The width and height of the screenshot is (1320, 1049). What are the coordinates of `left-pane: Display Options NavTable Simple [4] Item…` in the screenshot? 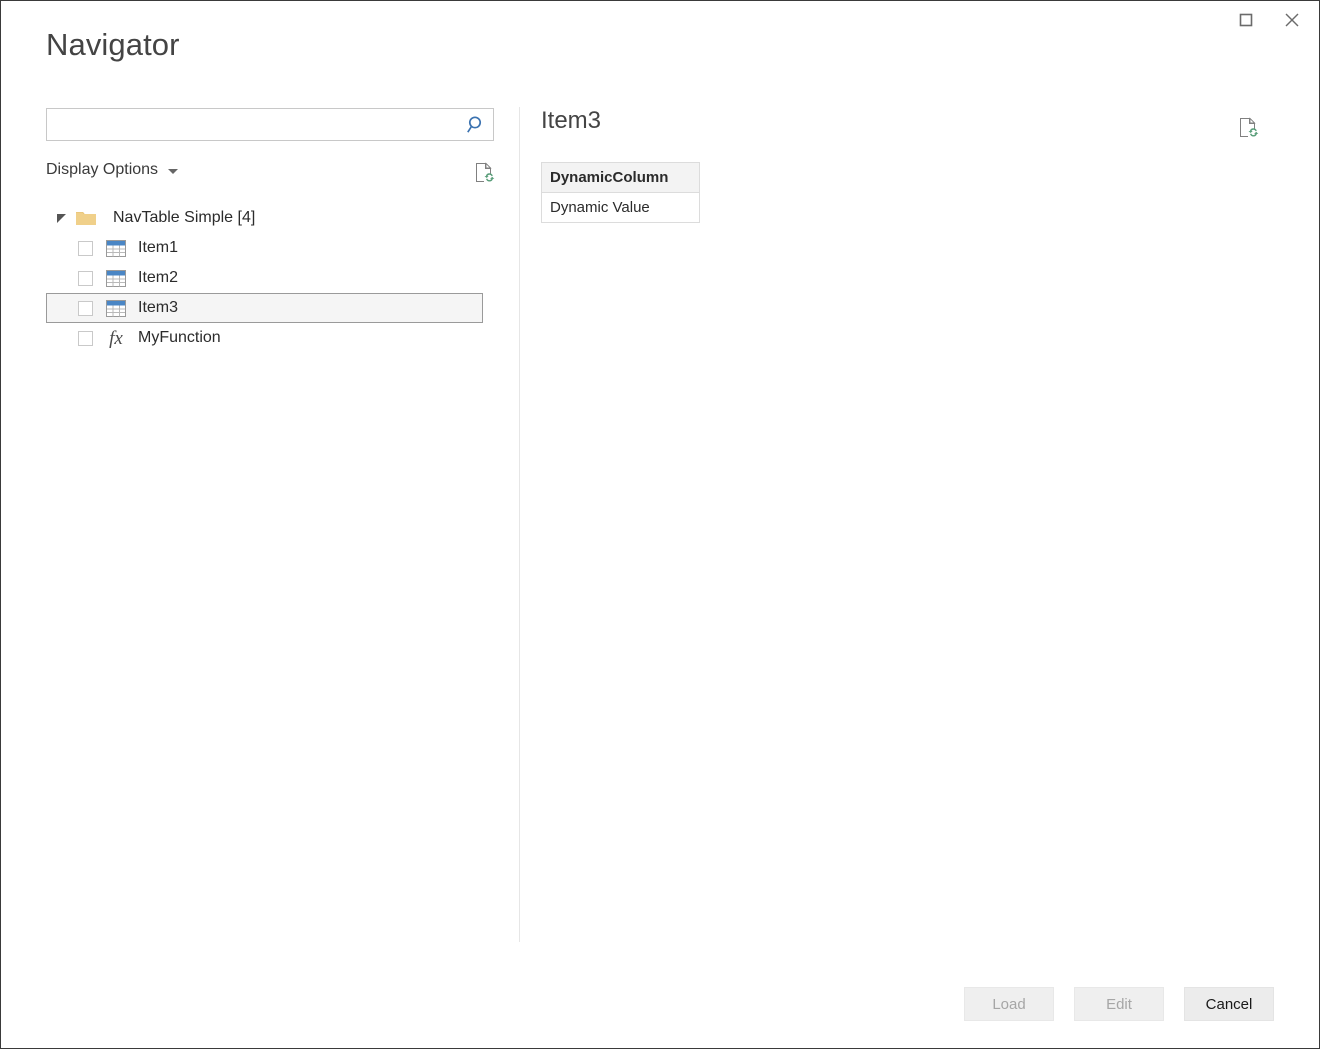 It's located at (271, 230).